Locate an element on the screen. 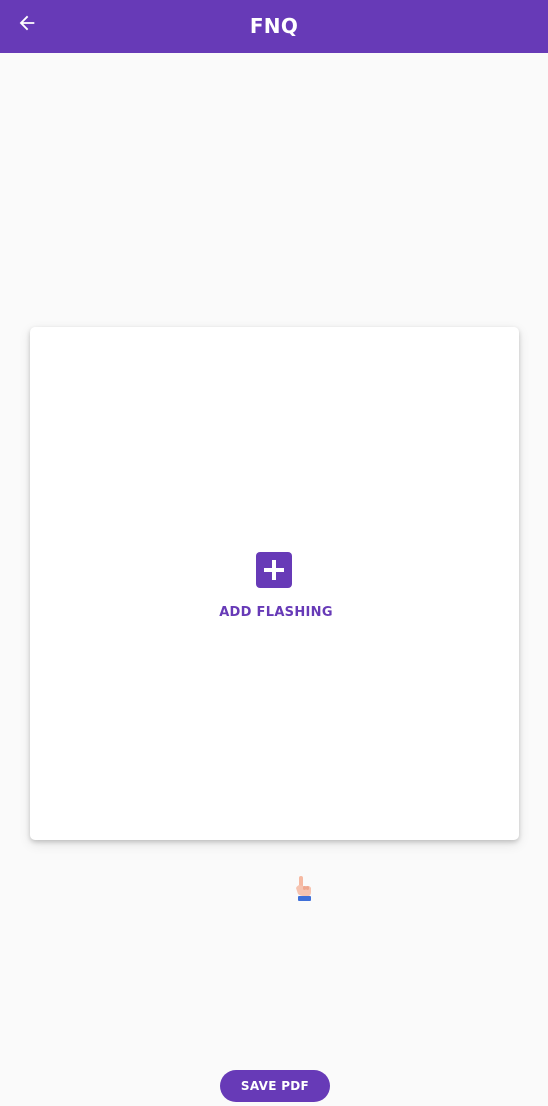  tap-hand-icon is located at coordinates (303, 888).